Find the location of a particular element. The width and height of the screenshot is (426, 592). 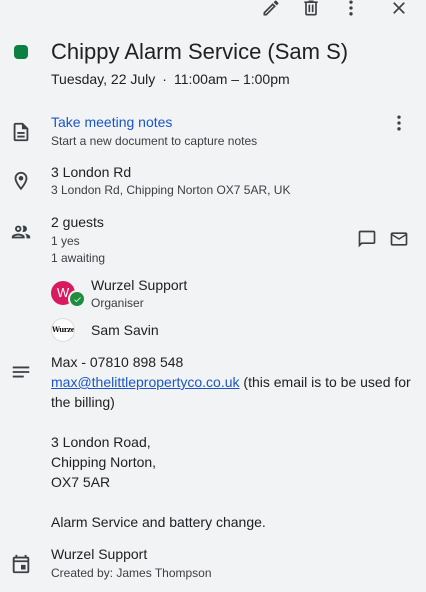

event-date: Tuesday, 22 July is located at coordinates (103, 79).